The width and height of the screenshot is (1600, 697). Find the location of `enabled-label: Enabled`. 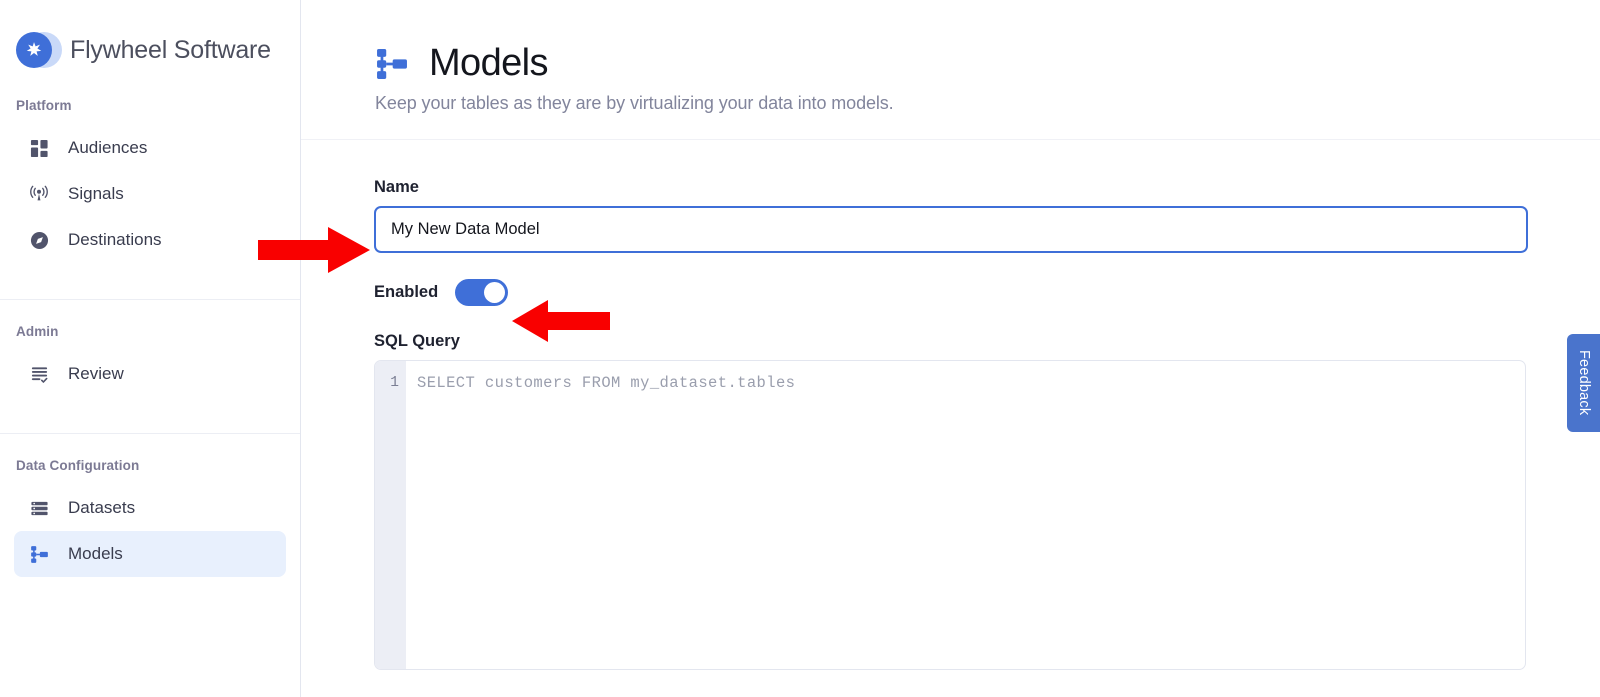

enabled-label: Enabled is located at coordinates (406, 292).